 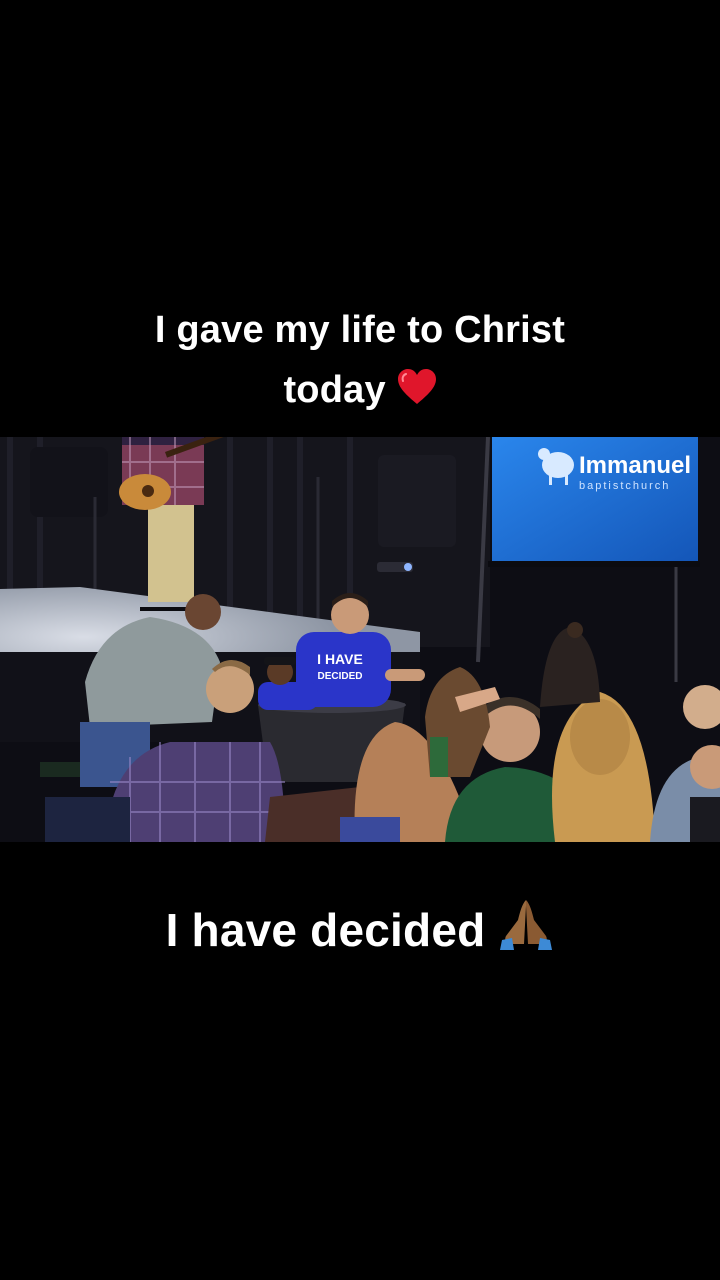 What do you see at coordinates (417, 394) in the screenshot?
I see `red-heart-icon` at bounding box center [417, 394].